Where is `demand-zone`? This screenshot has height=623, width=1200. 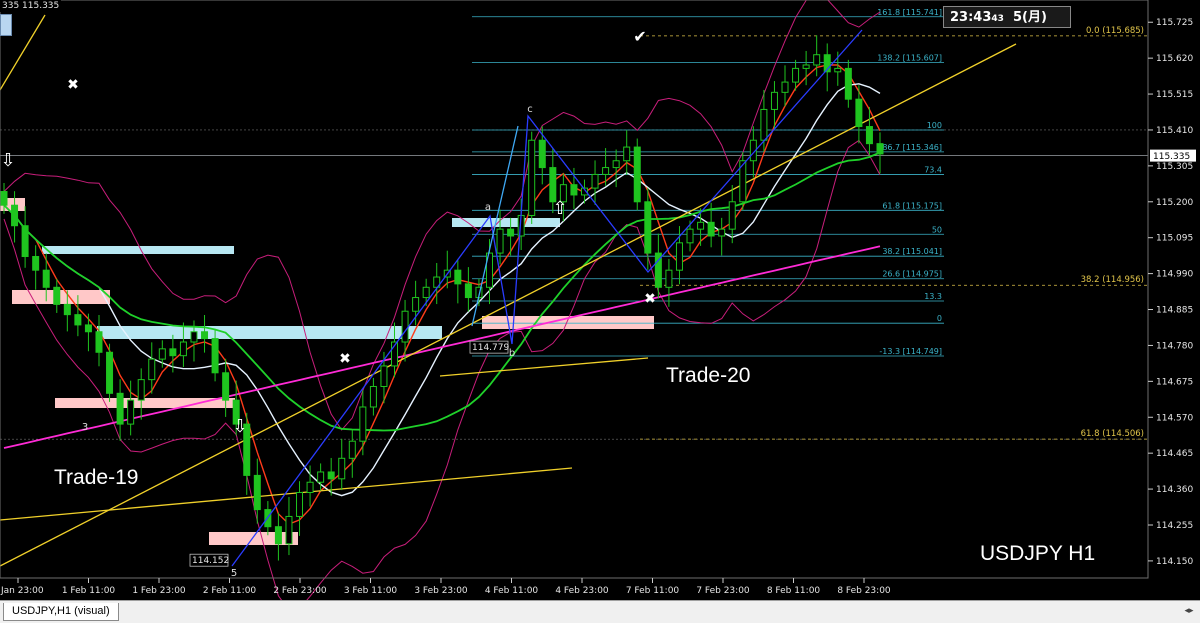
demand-zone is located at coordinates (138, 250).